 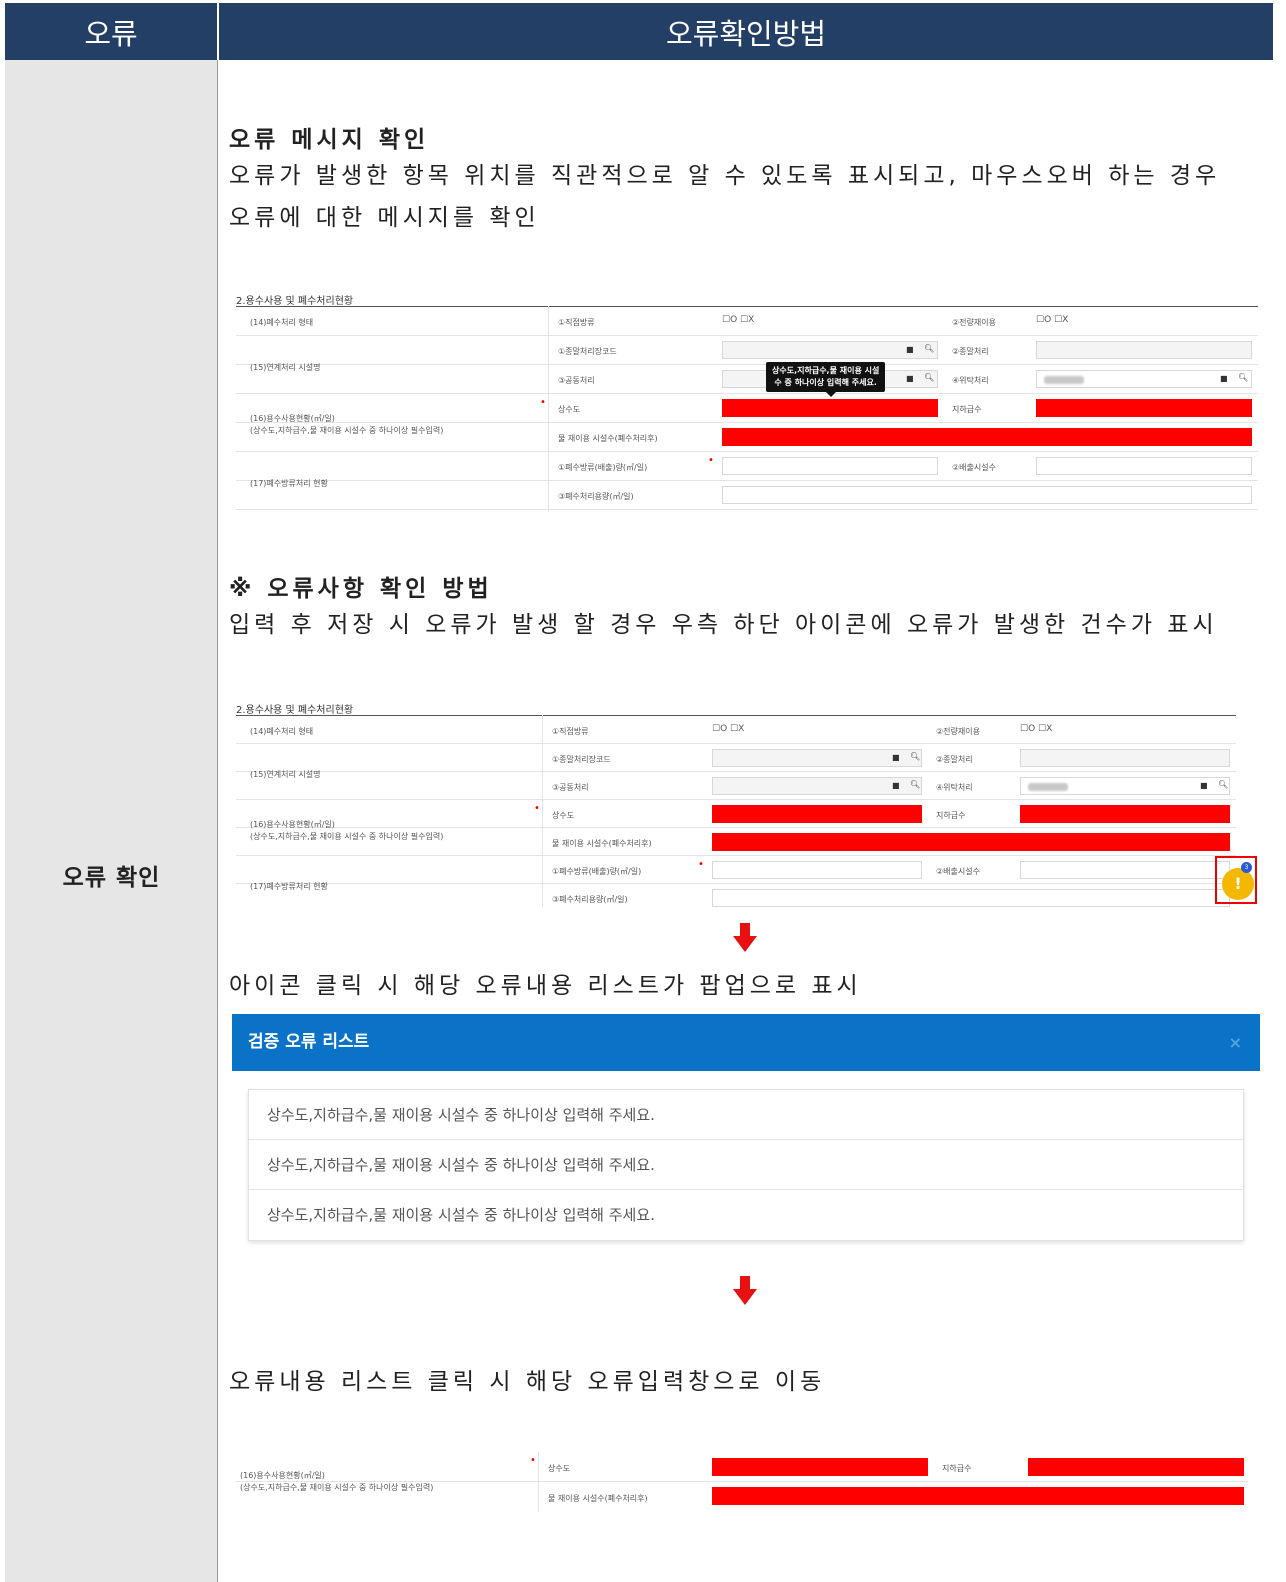 I want to click on row14-label: (14)폐수처리 형태, so click(x=282, y=322).